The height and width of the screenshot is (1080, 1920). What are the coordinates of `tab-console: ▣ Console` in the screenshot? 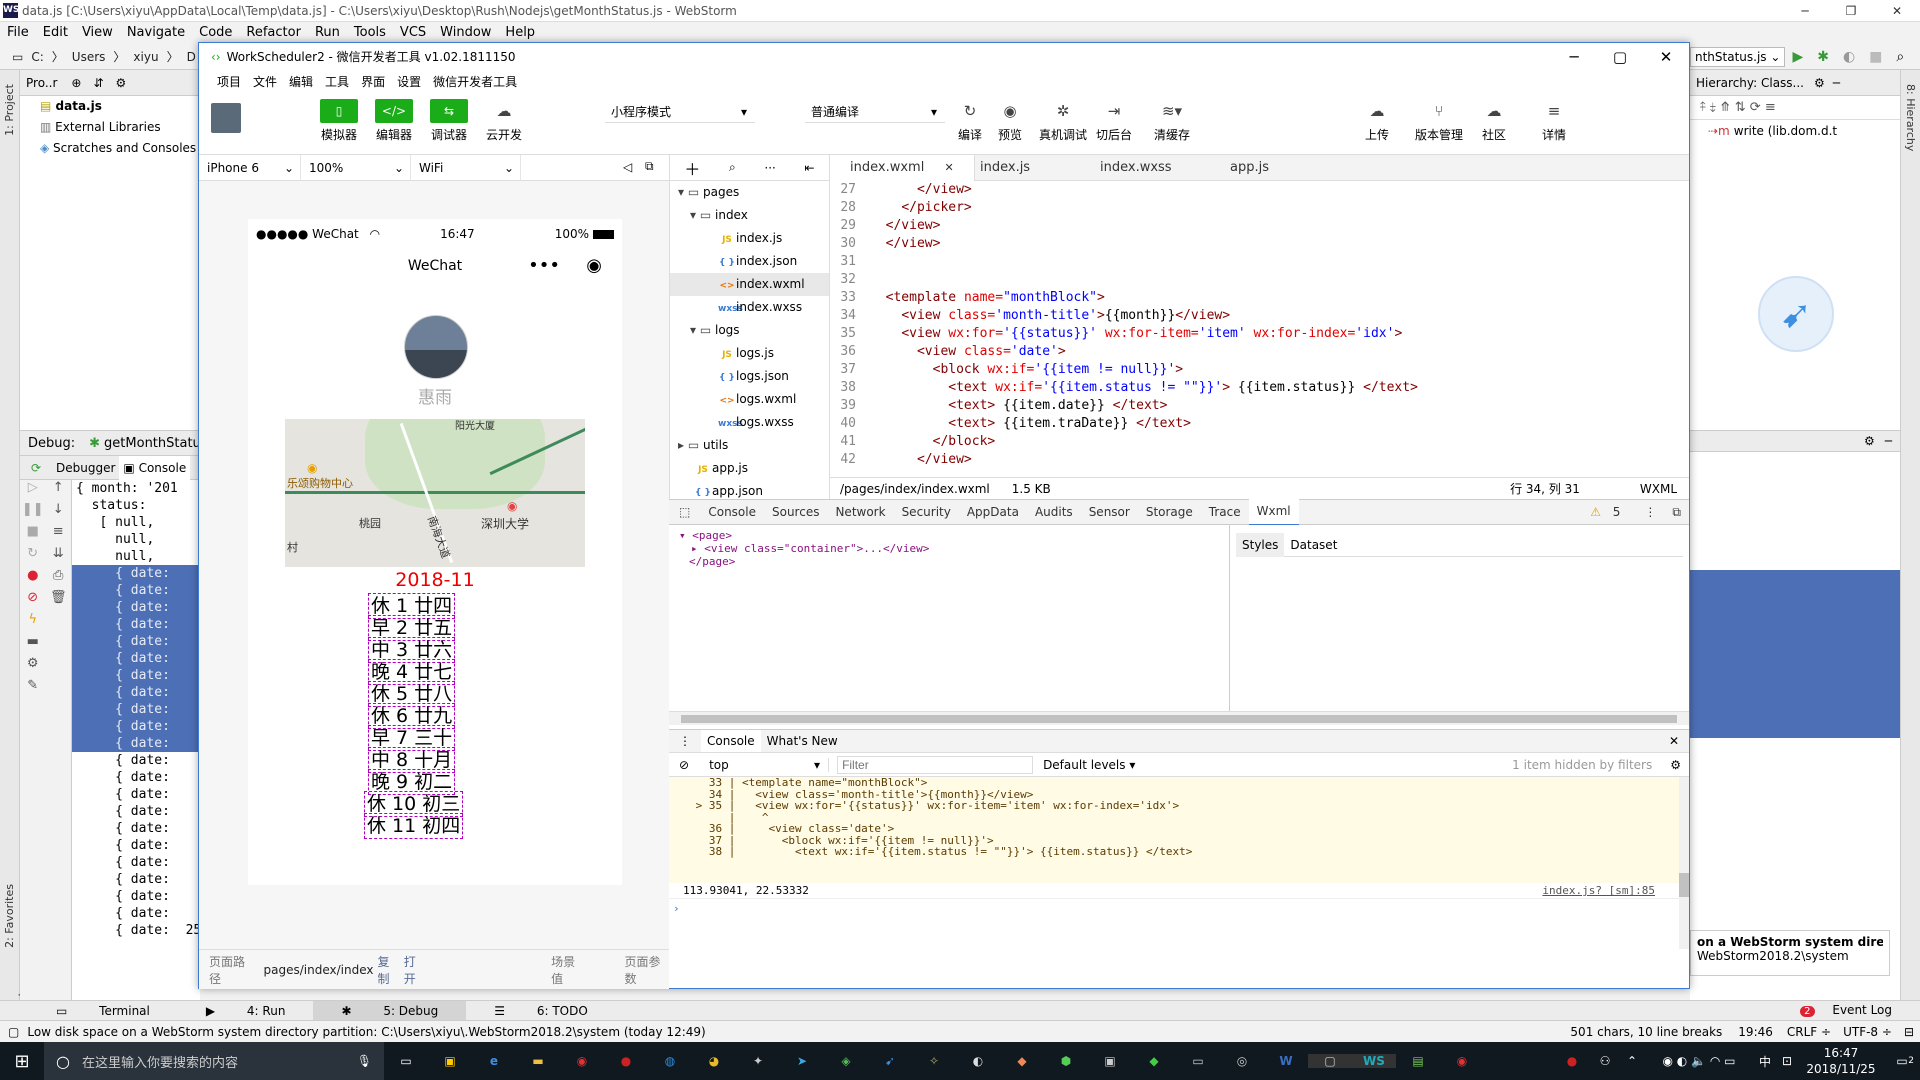 It's located at (155, 467).